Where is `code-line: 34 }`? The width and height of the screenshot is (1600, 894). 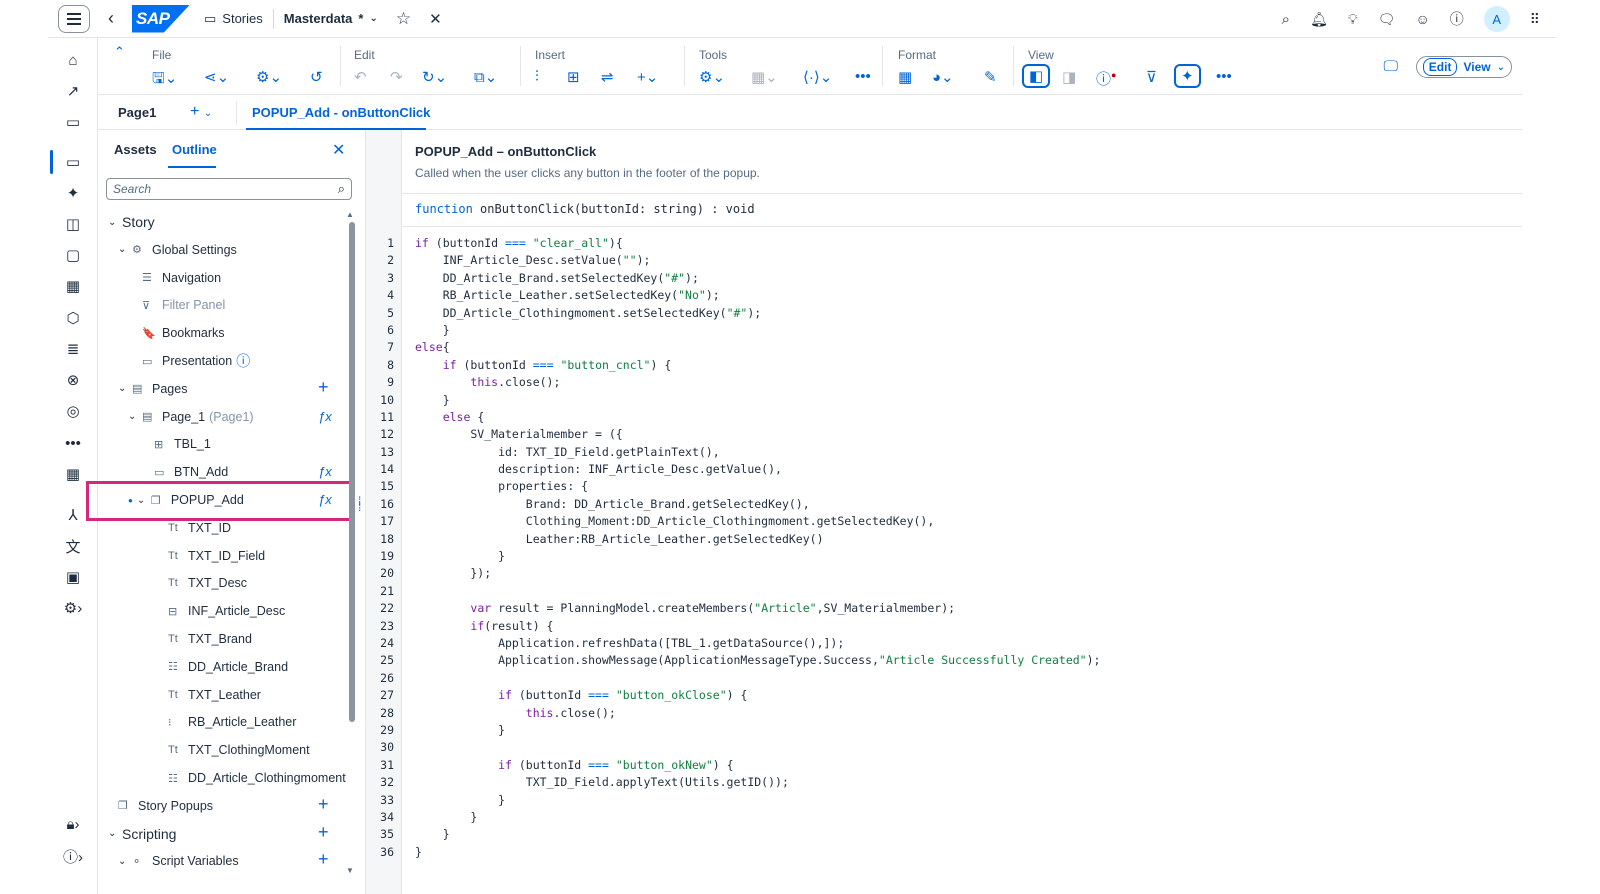
code-line: 34 } is located at coordinates (422, 817).